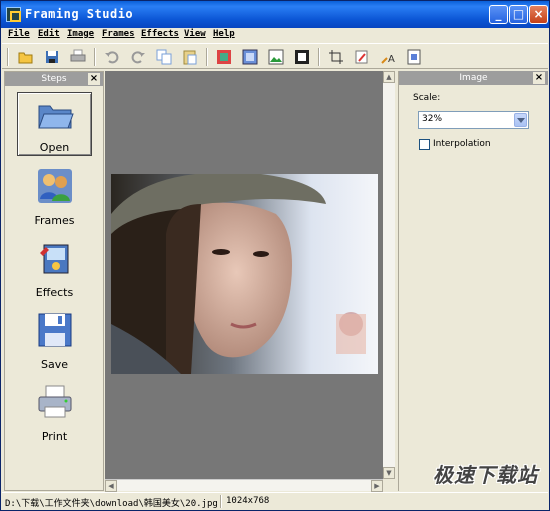  I want to click on scroll-left-icon: ◀, so click(111, 486).